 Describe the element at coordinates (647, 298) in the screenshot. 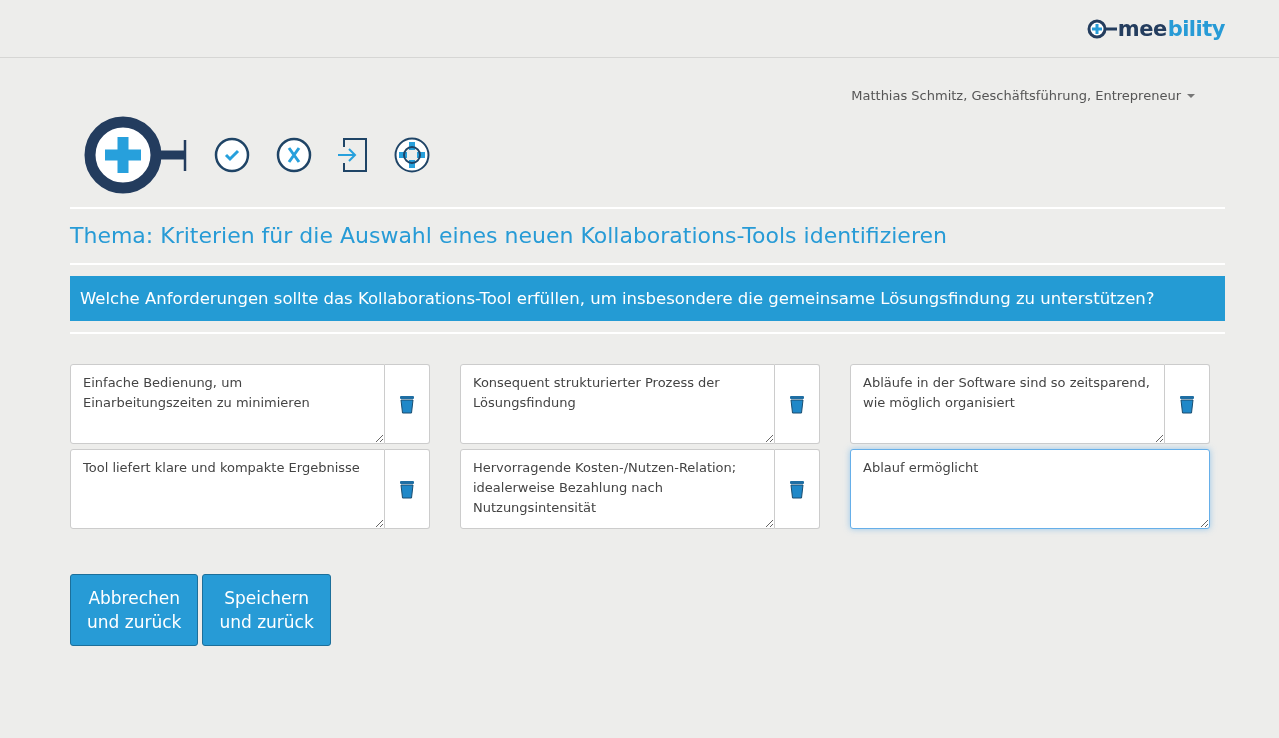

I see `question-banner: Welche Anforderungen sollte das Kollaborations-Tool erfüllen, um insbesondere die gemeinsame Lösungsfindung zu unterstützen?` at that location.